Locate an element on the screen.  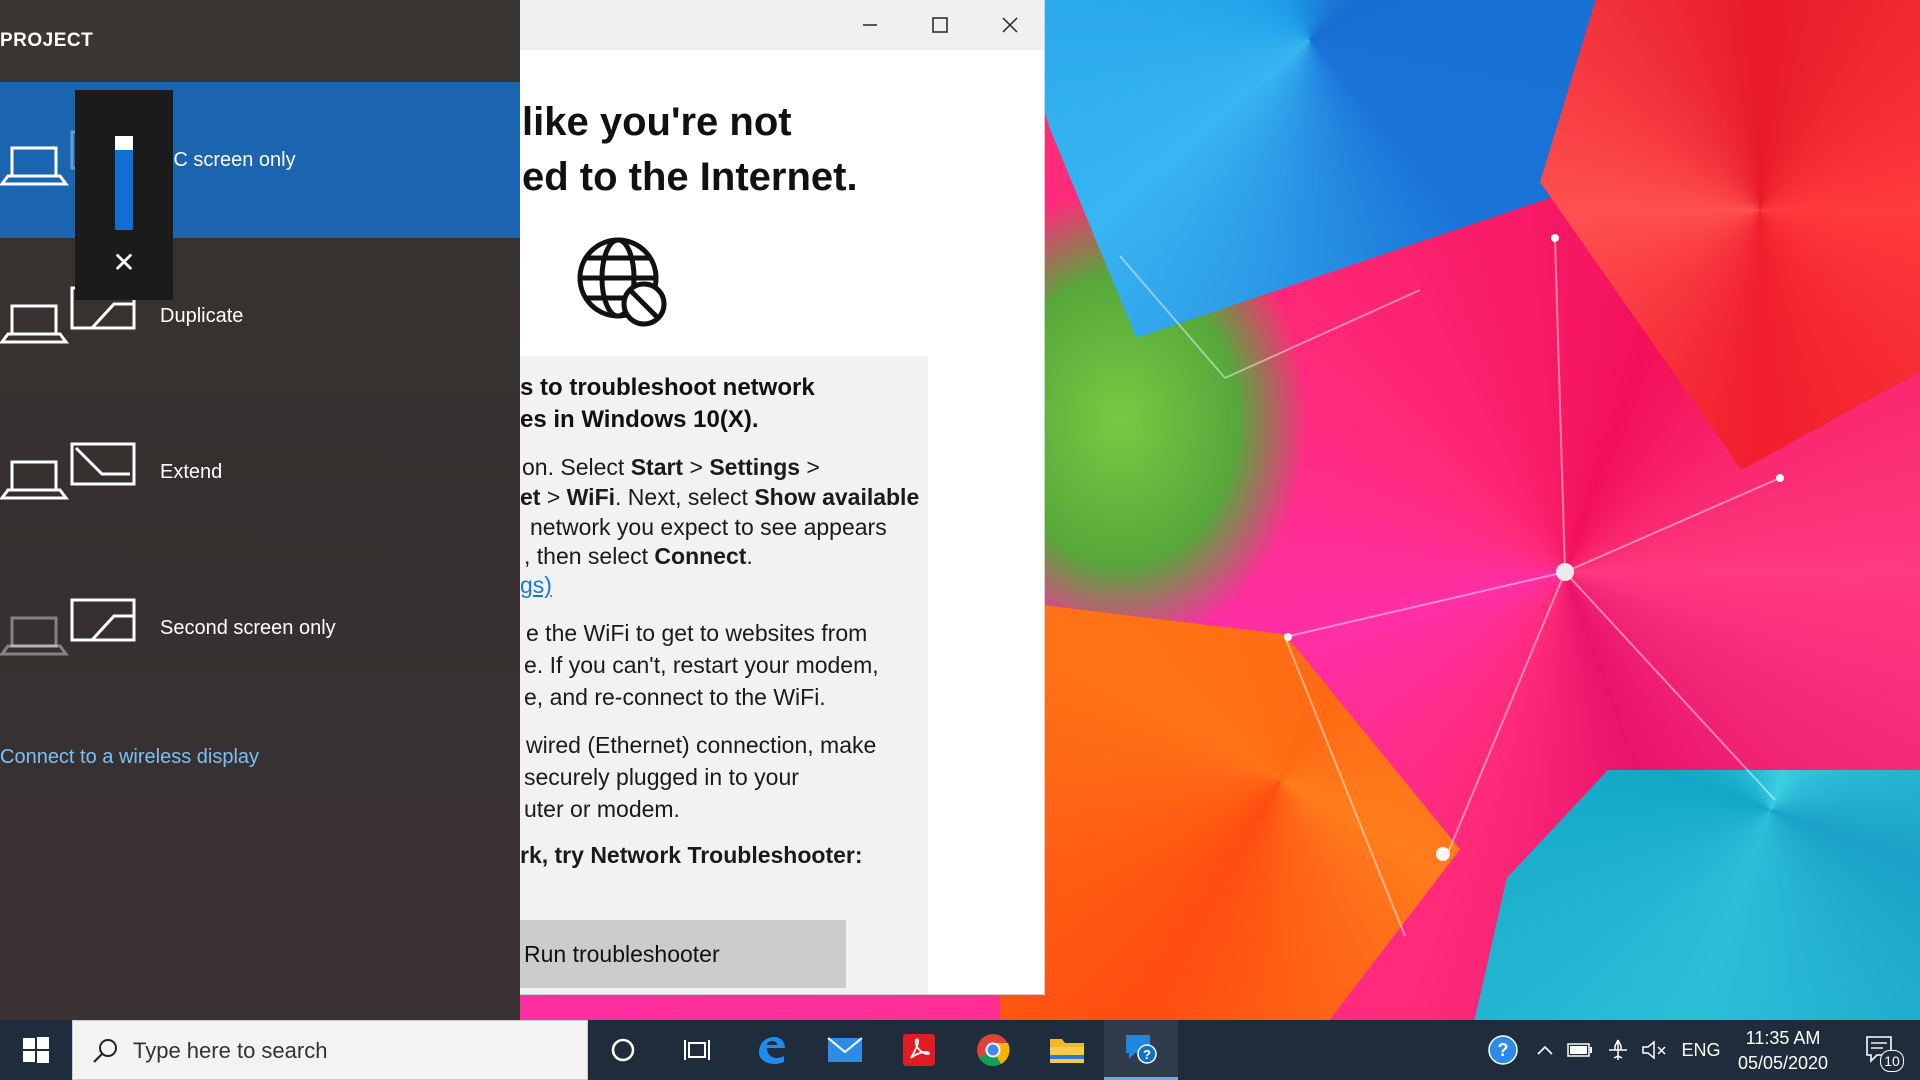
option-second-screen-only: Second screen only is located at coordinates (260, 628).